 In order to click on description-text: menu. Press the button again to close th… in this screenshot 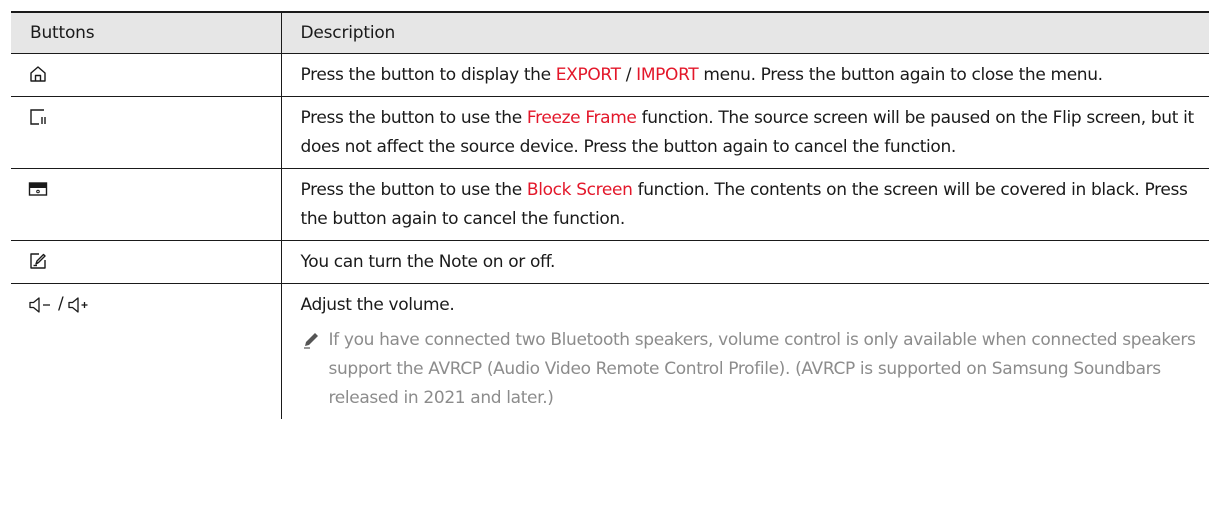, I will do `click(900, 75)`.